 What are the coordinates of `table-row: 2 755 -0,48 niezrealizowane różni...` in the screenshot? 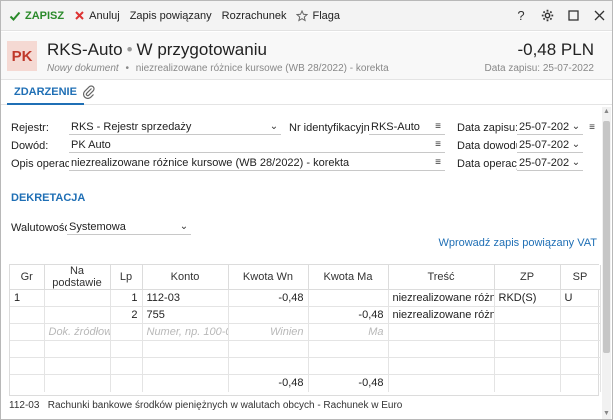 It's located at (305, 315).